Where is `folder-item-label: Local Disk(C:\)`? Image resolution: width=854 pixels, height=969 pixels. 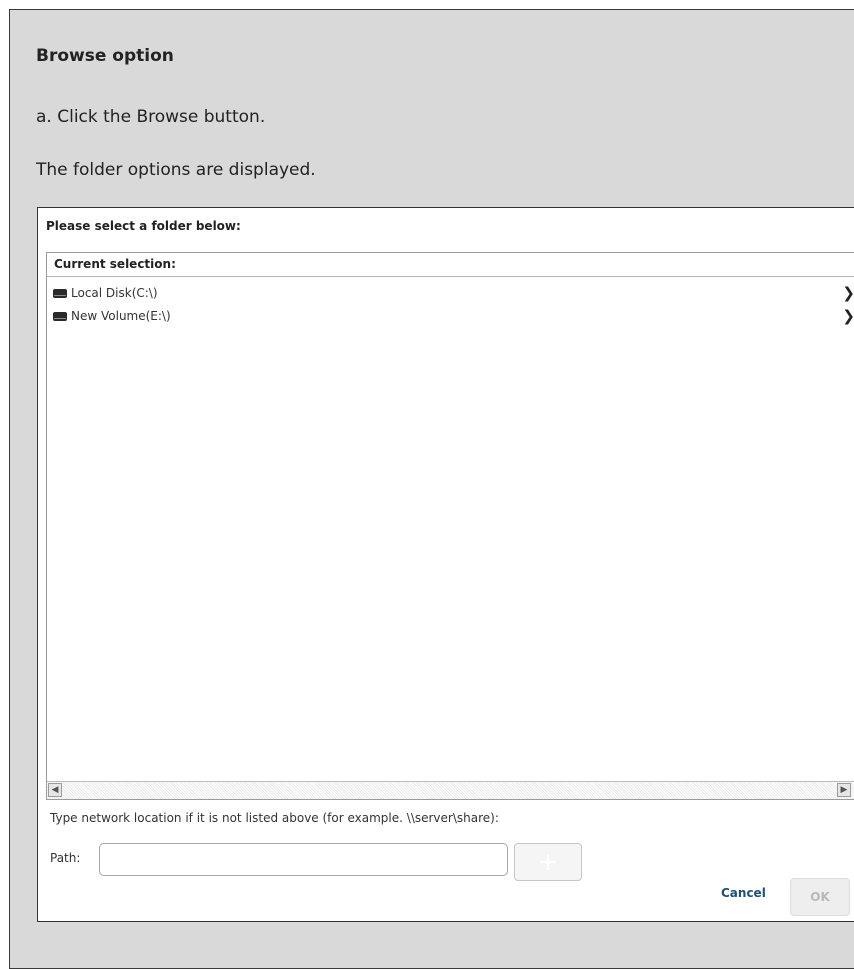
folder-item-label: Local Disk(C:\) is located at coordinates (114, 293).